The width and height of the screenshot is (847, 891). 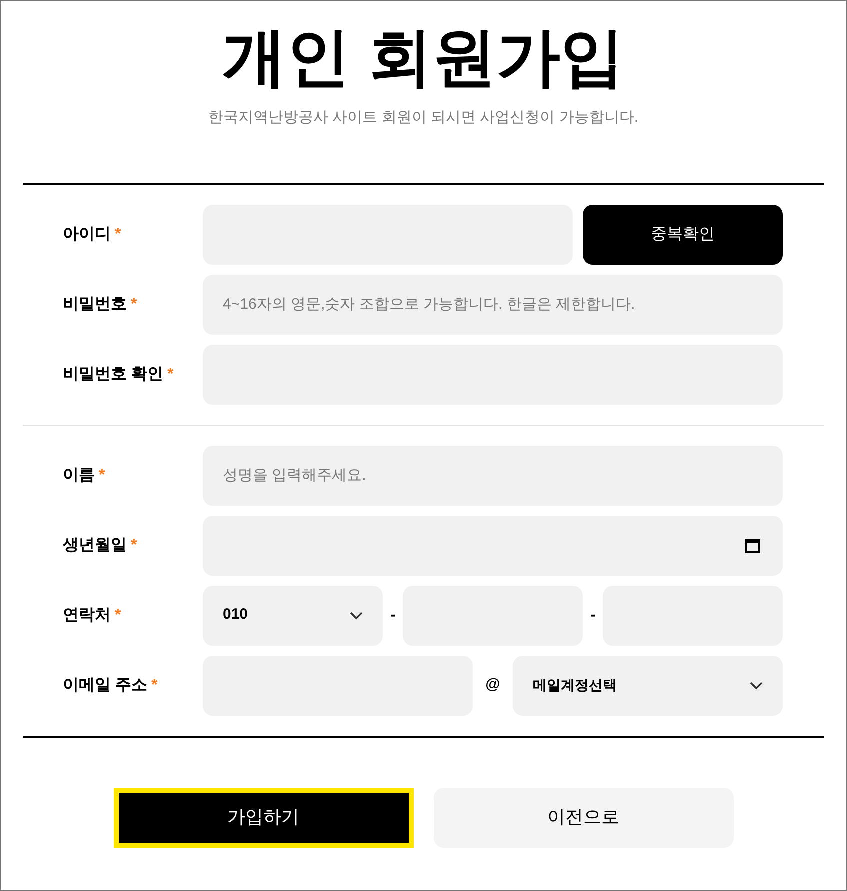 I want to click on subtitle: 한국지역난방공사 사이트 회원이 되시면 사업신청이 가능합니다., so click(x=423, y=118).